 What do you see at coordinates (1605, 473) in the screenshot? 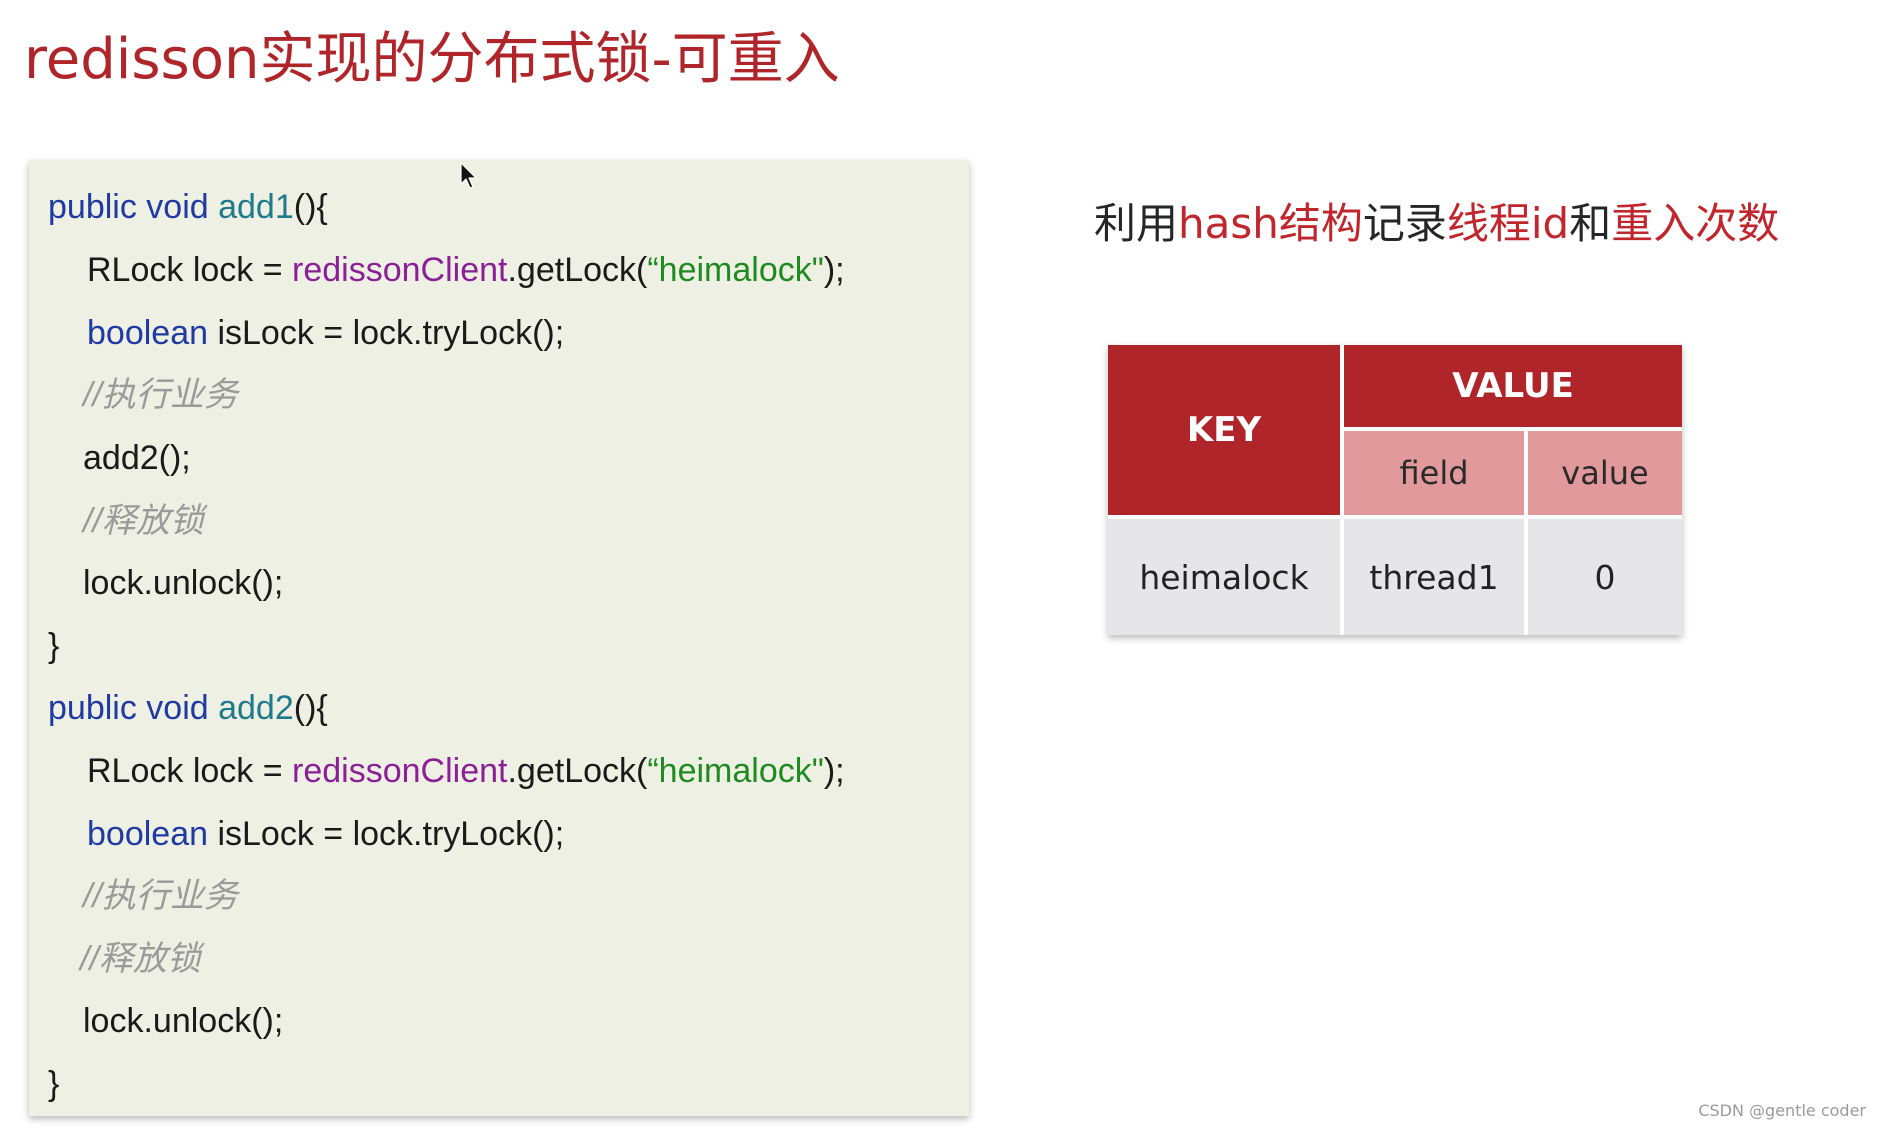
I see `table-subheader-value: value` at bounding box center [1605, 473].